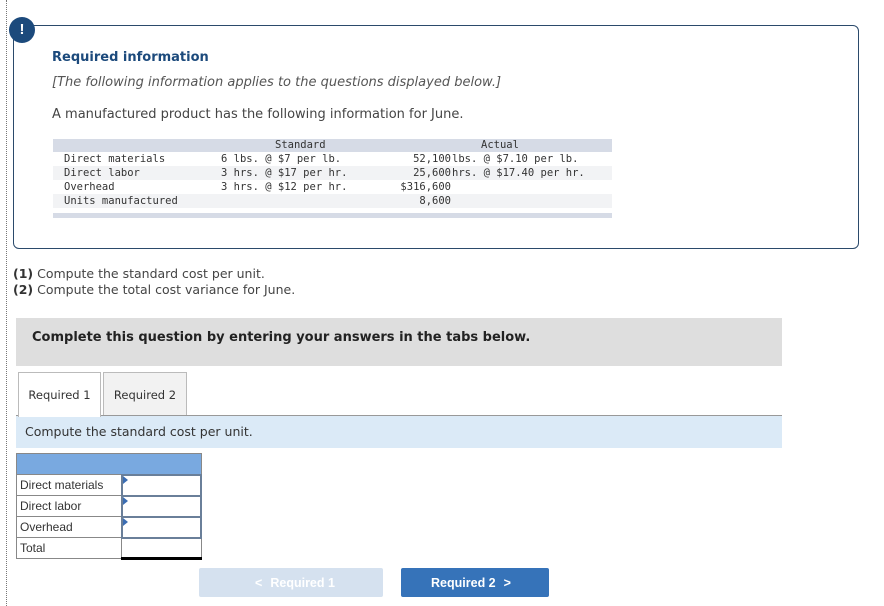  What do you see at coordinates (69, 548) in the screenshot?
I see `answer-label: Total` at bounding box center [69, 548].